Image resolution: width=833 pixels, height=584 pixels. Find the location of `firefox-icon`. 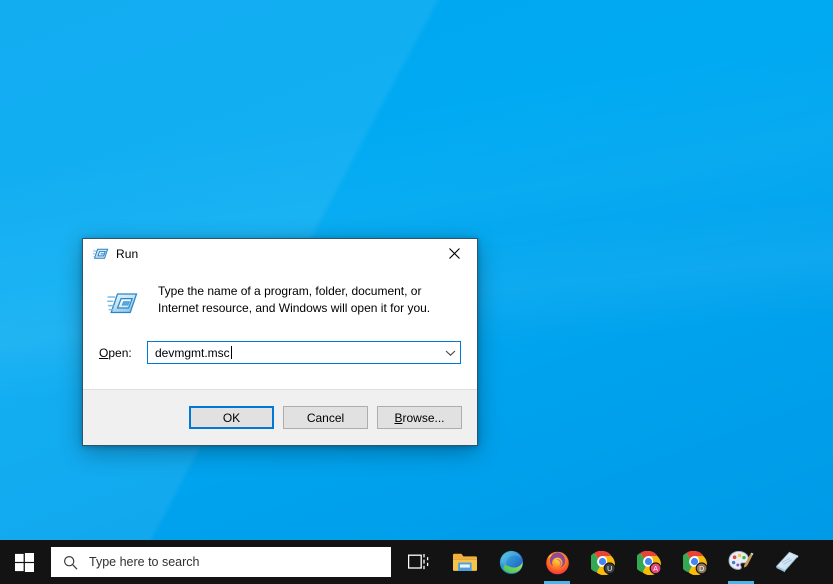

firefox-icon is located at coordinates (557, 562).